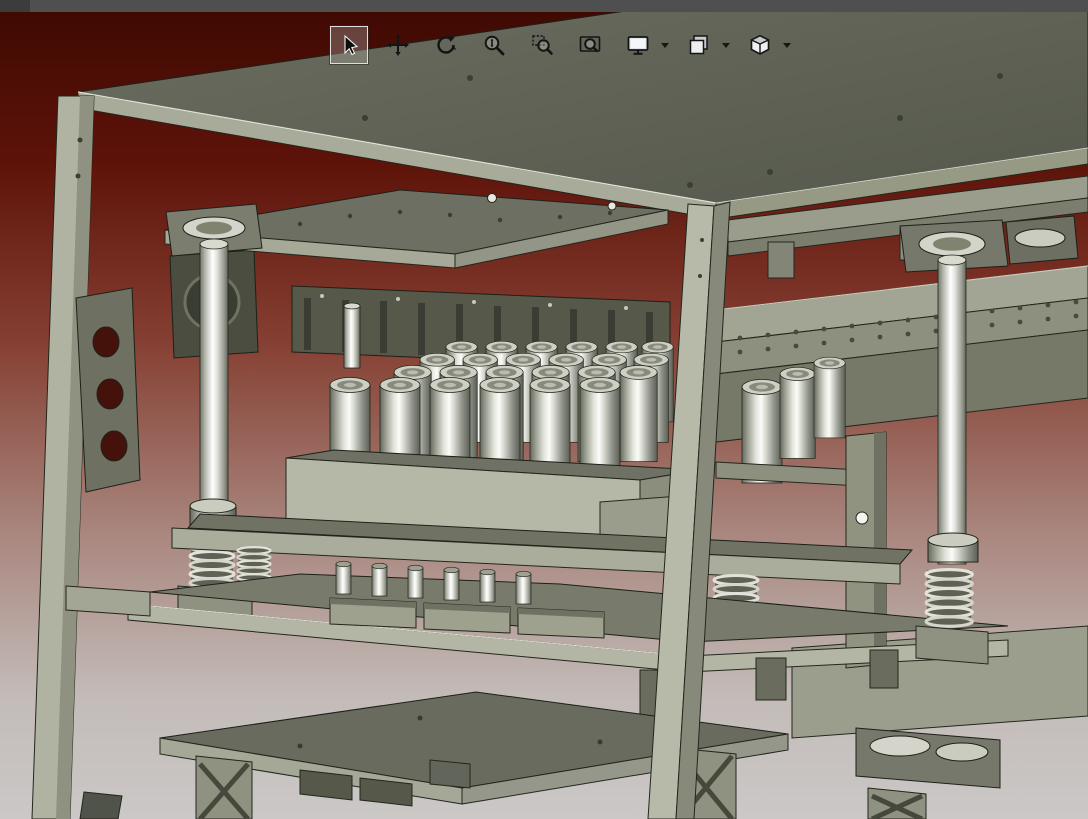 The height and width of the screenshot is (819, 1088). I want to click on view-3d-dropdown-caret, so click(787, 45).